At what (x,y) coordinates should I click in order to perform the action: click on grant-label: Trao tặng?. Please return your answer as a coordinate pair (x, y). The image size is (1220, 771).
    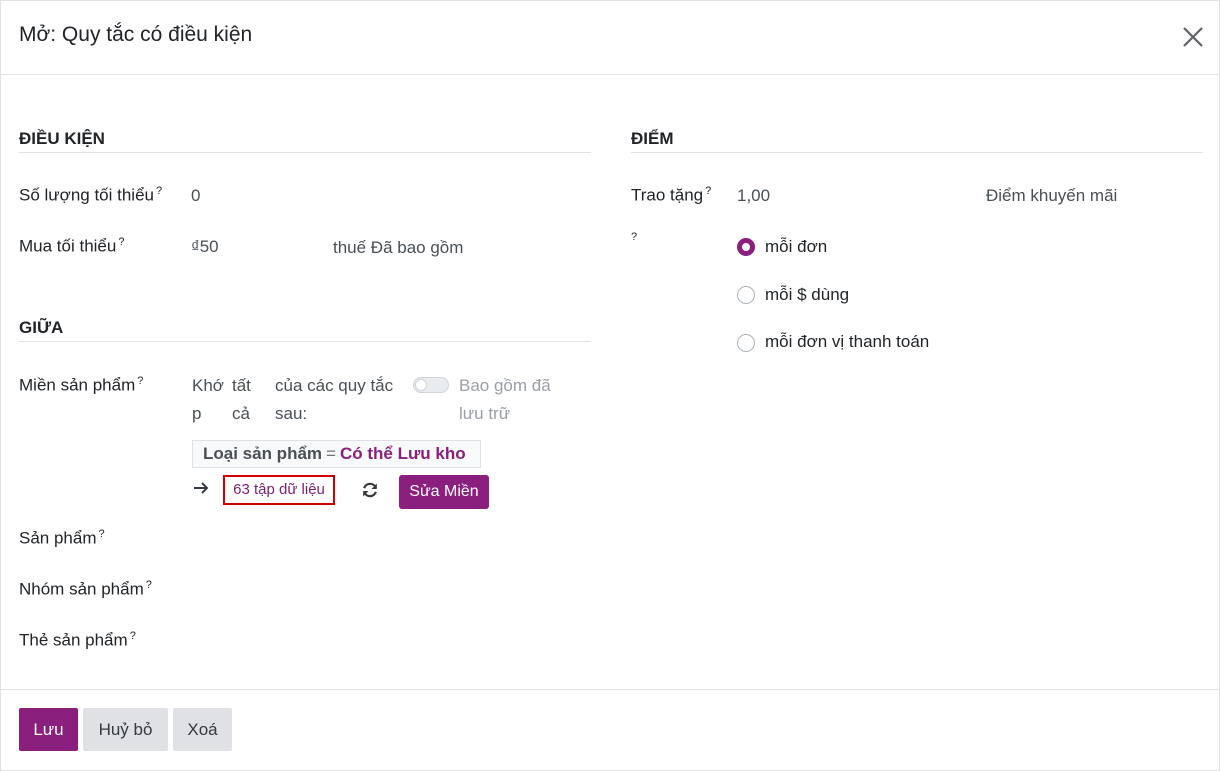
    Looking at the image, I should click on (671, 195).